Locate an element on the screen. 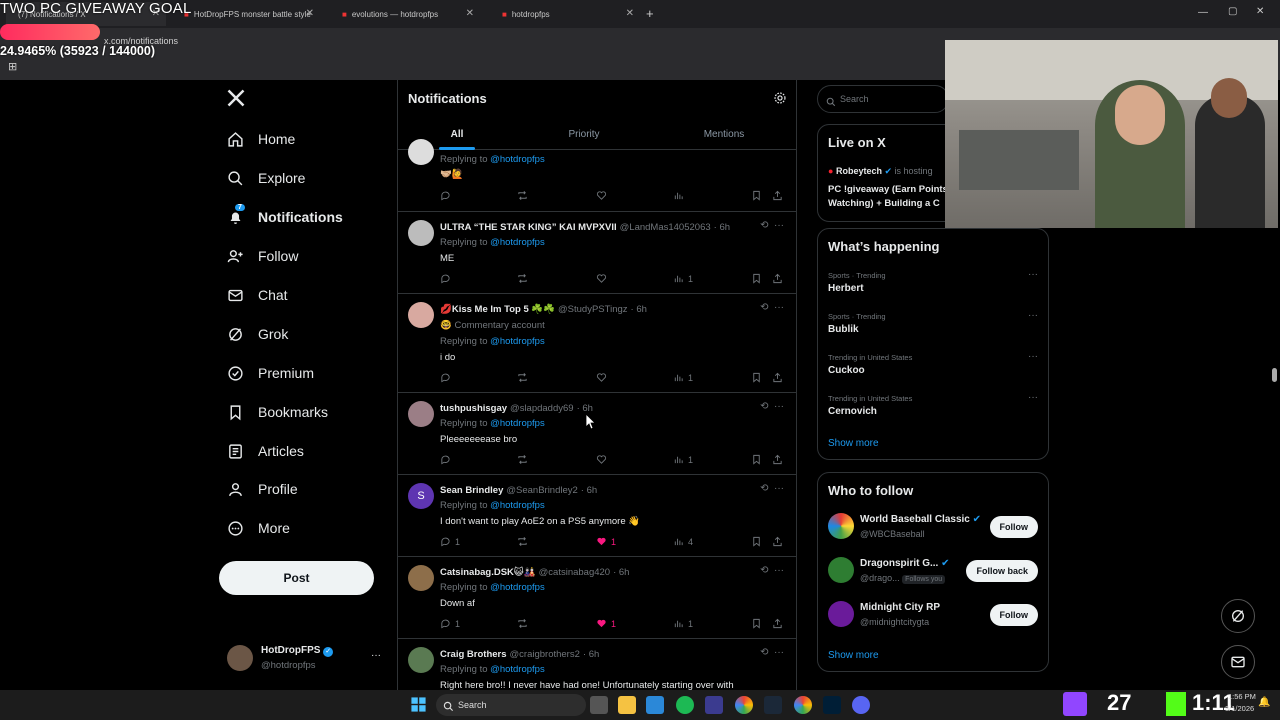  clock-date: 3/1/2026 is located at coordinates (1239, 708).